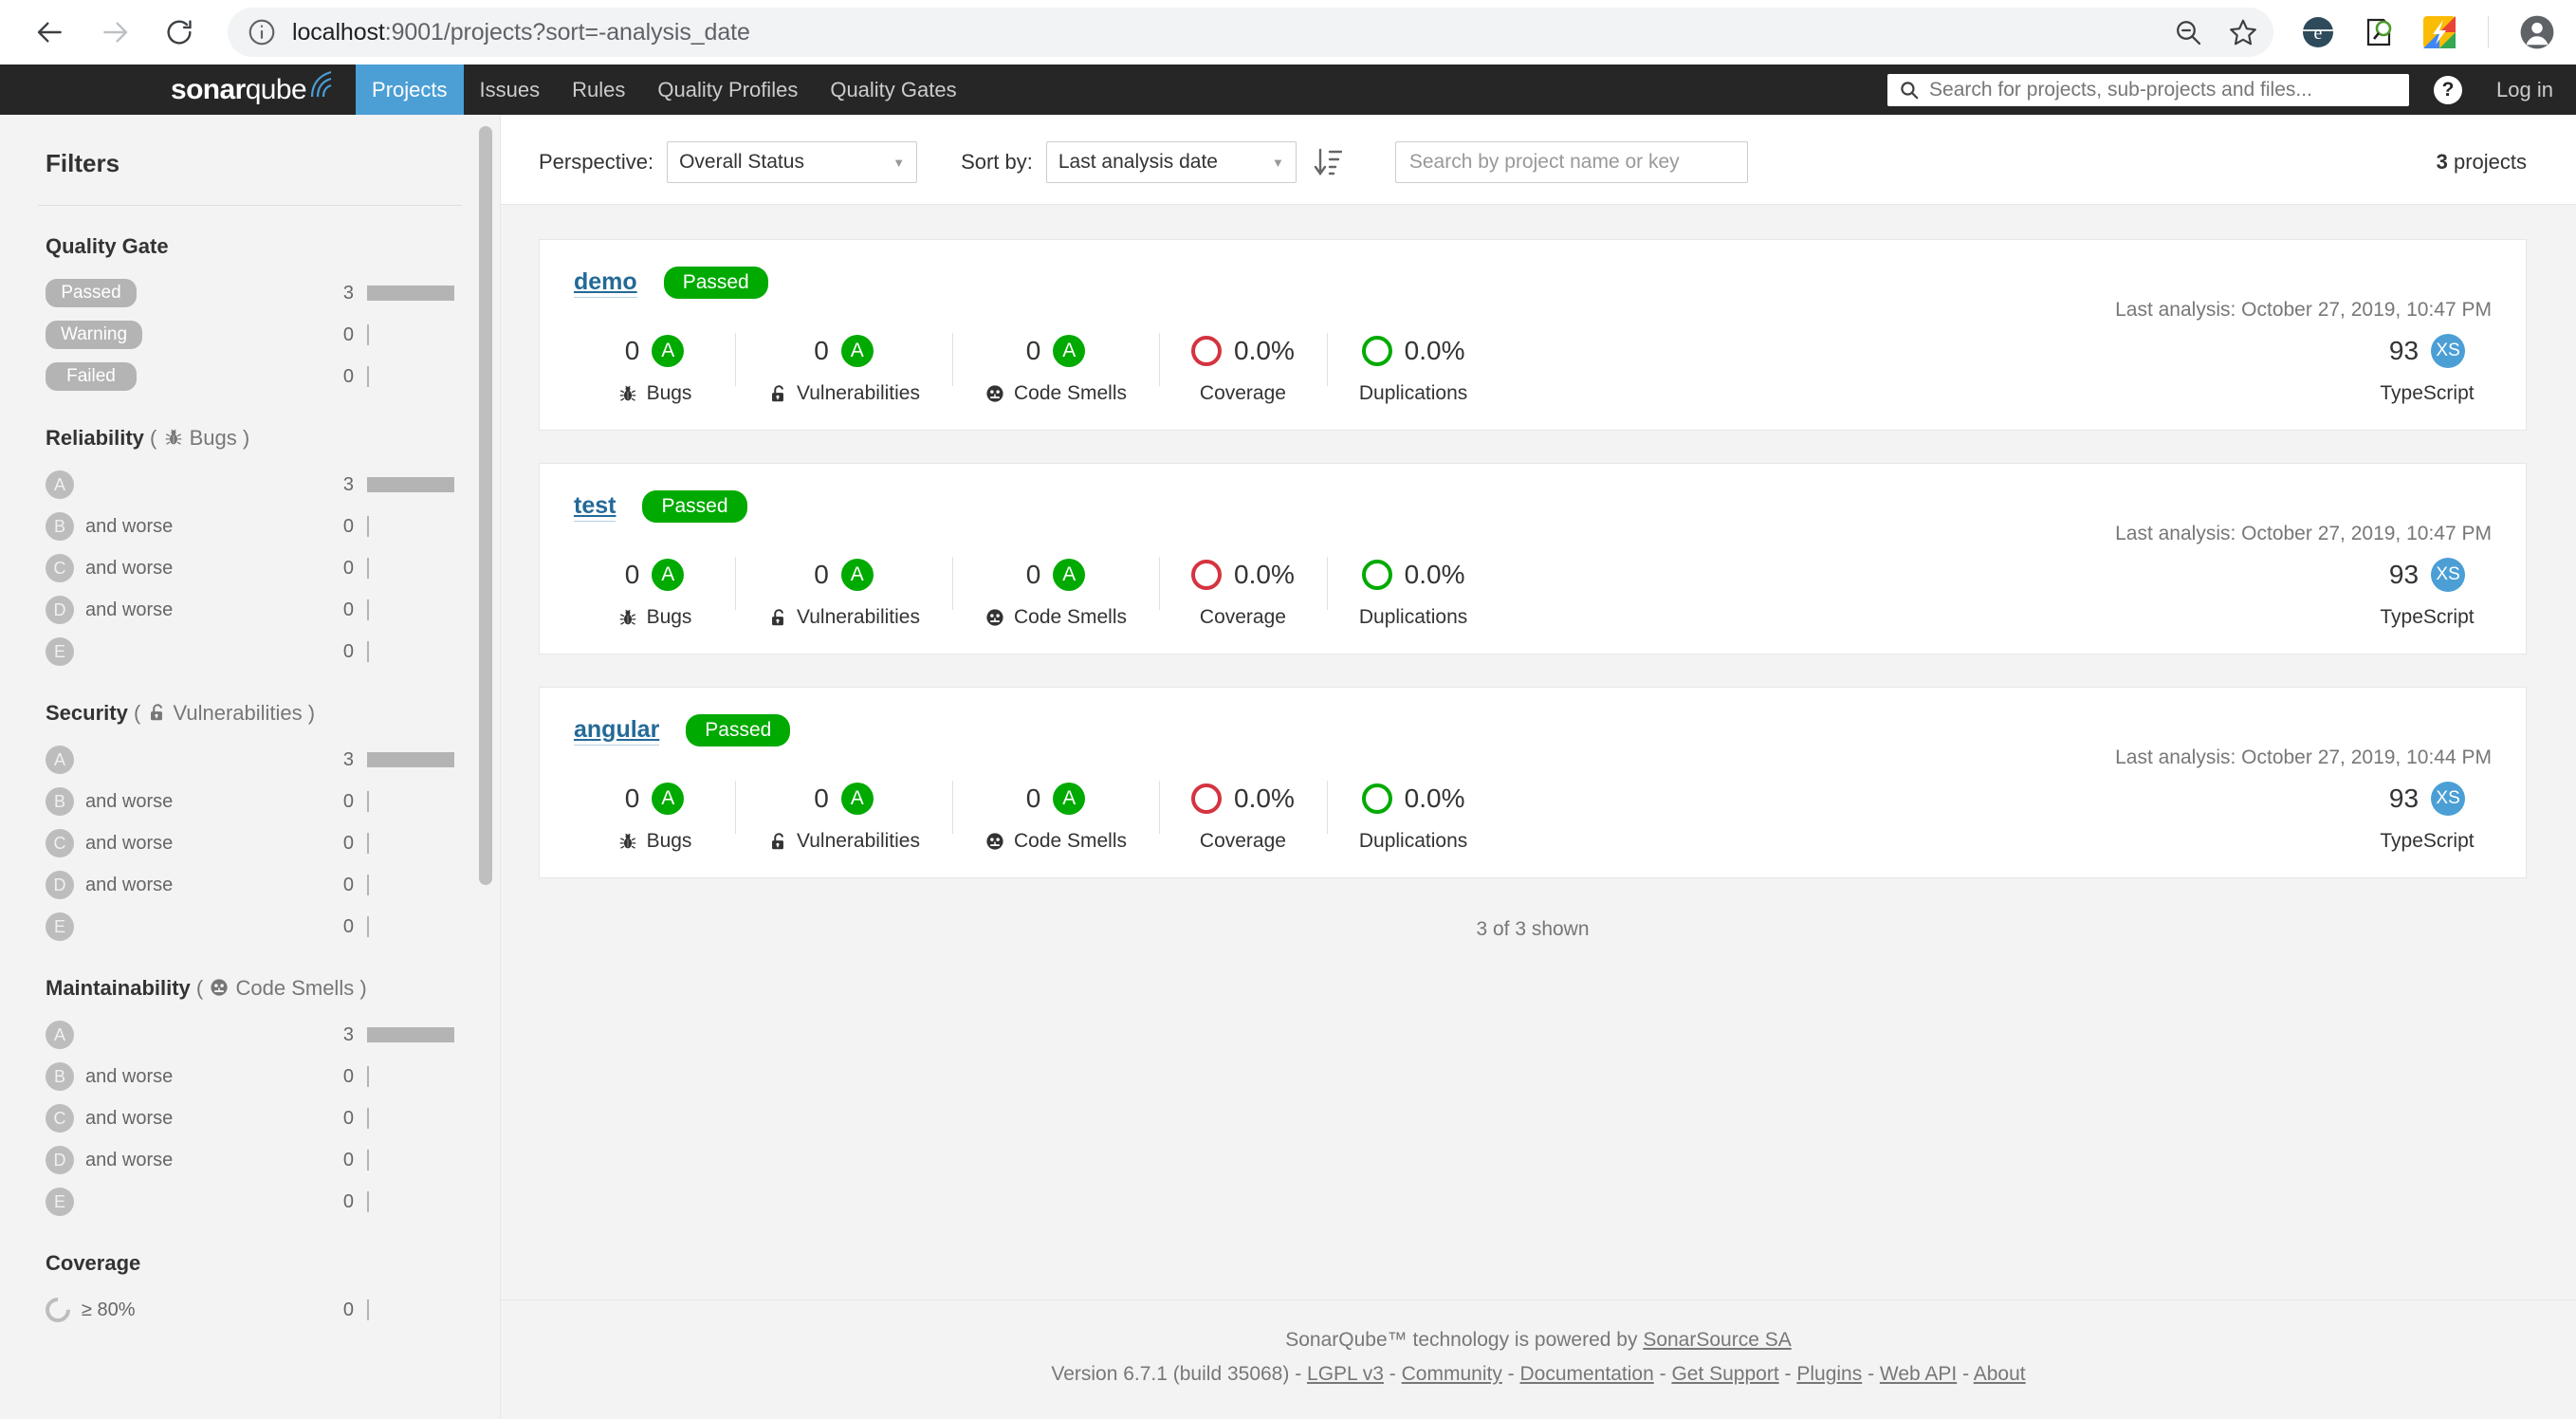 The height and width of the screenshot is (1419, 2576). Describe the element at coordinates (1587, 1374) in the screenshot. I see `footer-link-documentation: Documentation` at that location.